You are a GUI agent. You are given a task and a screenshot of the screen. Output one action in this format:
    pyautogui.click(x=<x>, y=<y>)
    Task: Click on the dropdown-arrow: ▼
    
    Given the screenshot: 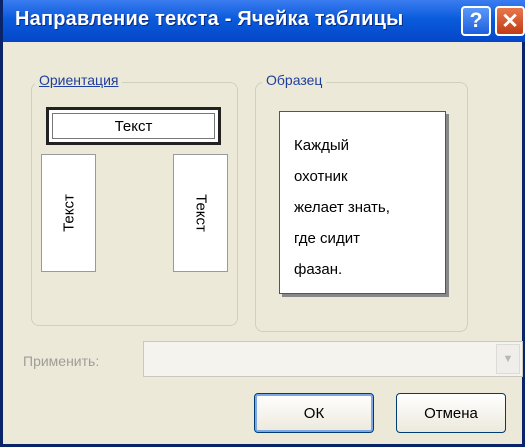 What is the action you would take?
    pyautogui.click(x=508, y=359)
    